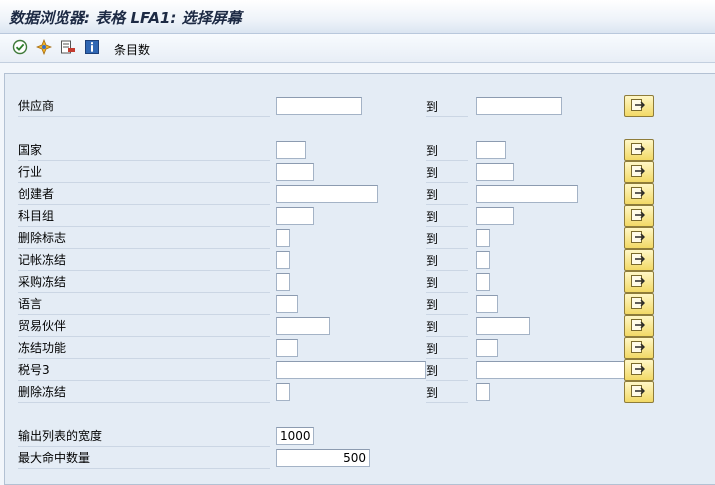 Image resolution: width=715 pixels, height=485 pixels. I want to click on label-account-group: 科目组, so click(144, 216).